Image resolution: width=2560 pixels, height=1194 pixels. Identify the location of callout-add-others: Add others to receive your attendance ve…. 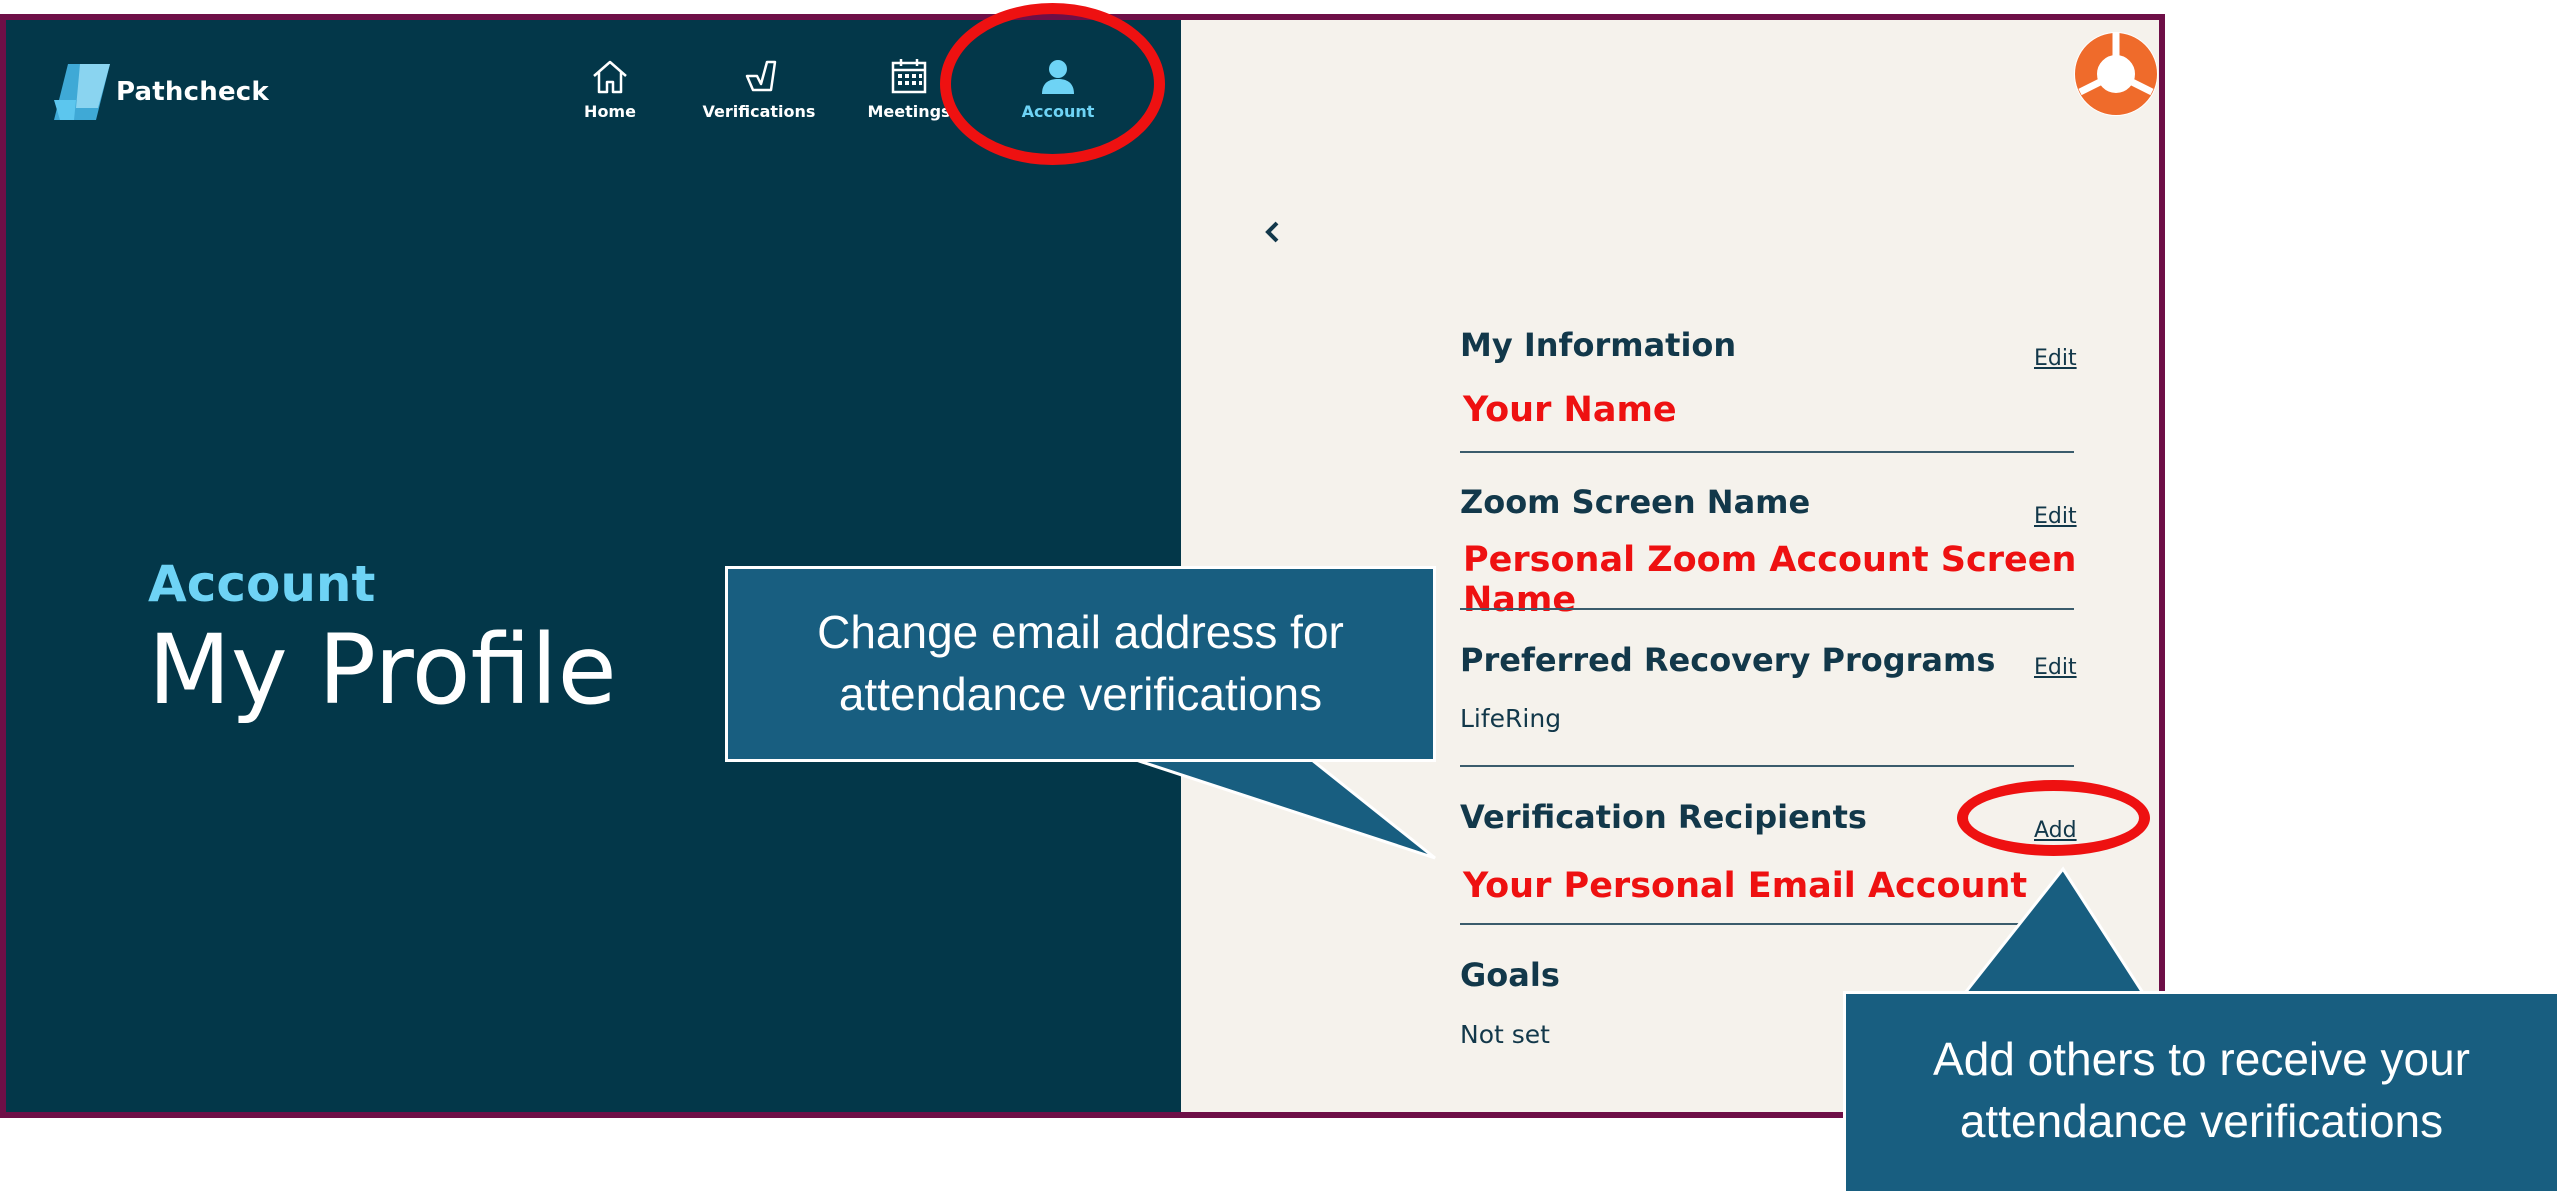
(2201, 1092).